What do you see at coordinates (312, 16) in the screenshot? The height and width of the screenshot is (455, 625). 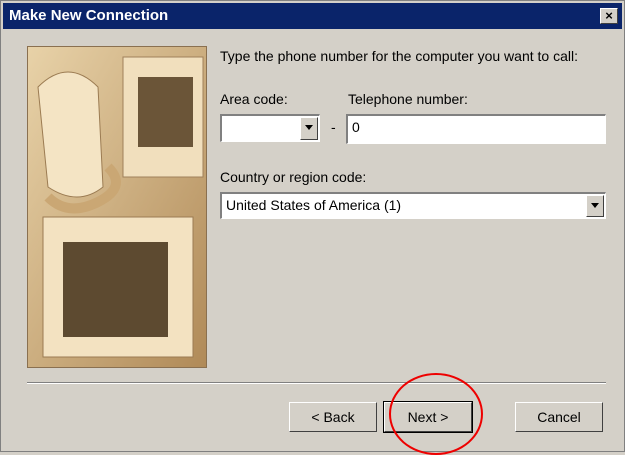 I see `title-bar: Make New Connection ×` at bounding box center [312, 16].